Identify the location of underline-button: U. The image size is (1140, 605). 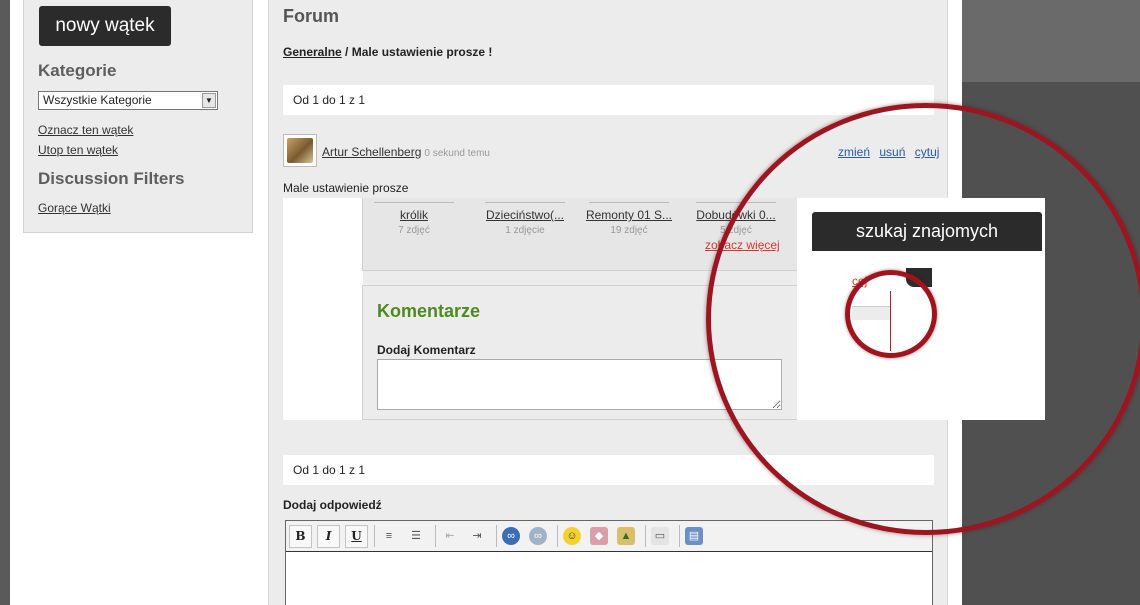
(356, 536).